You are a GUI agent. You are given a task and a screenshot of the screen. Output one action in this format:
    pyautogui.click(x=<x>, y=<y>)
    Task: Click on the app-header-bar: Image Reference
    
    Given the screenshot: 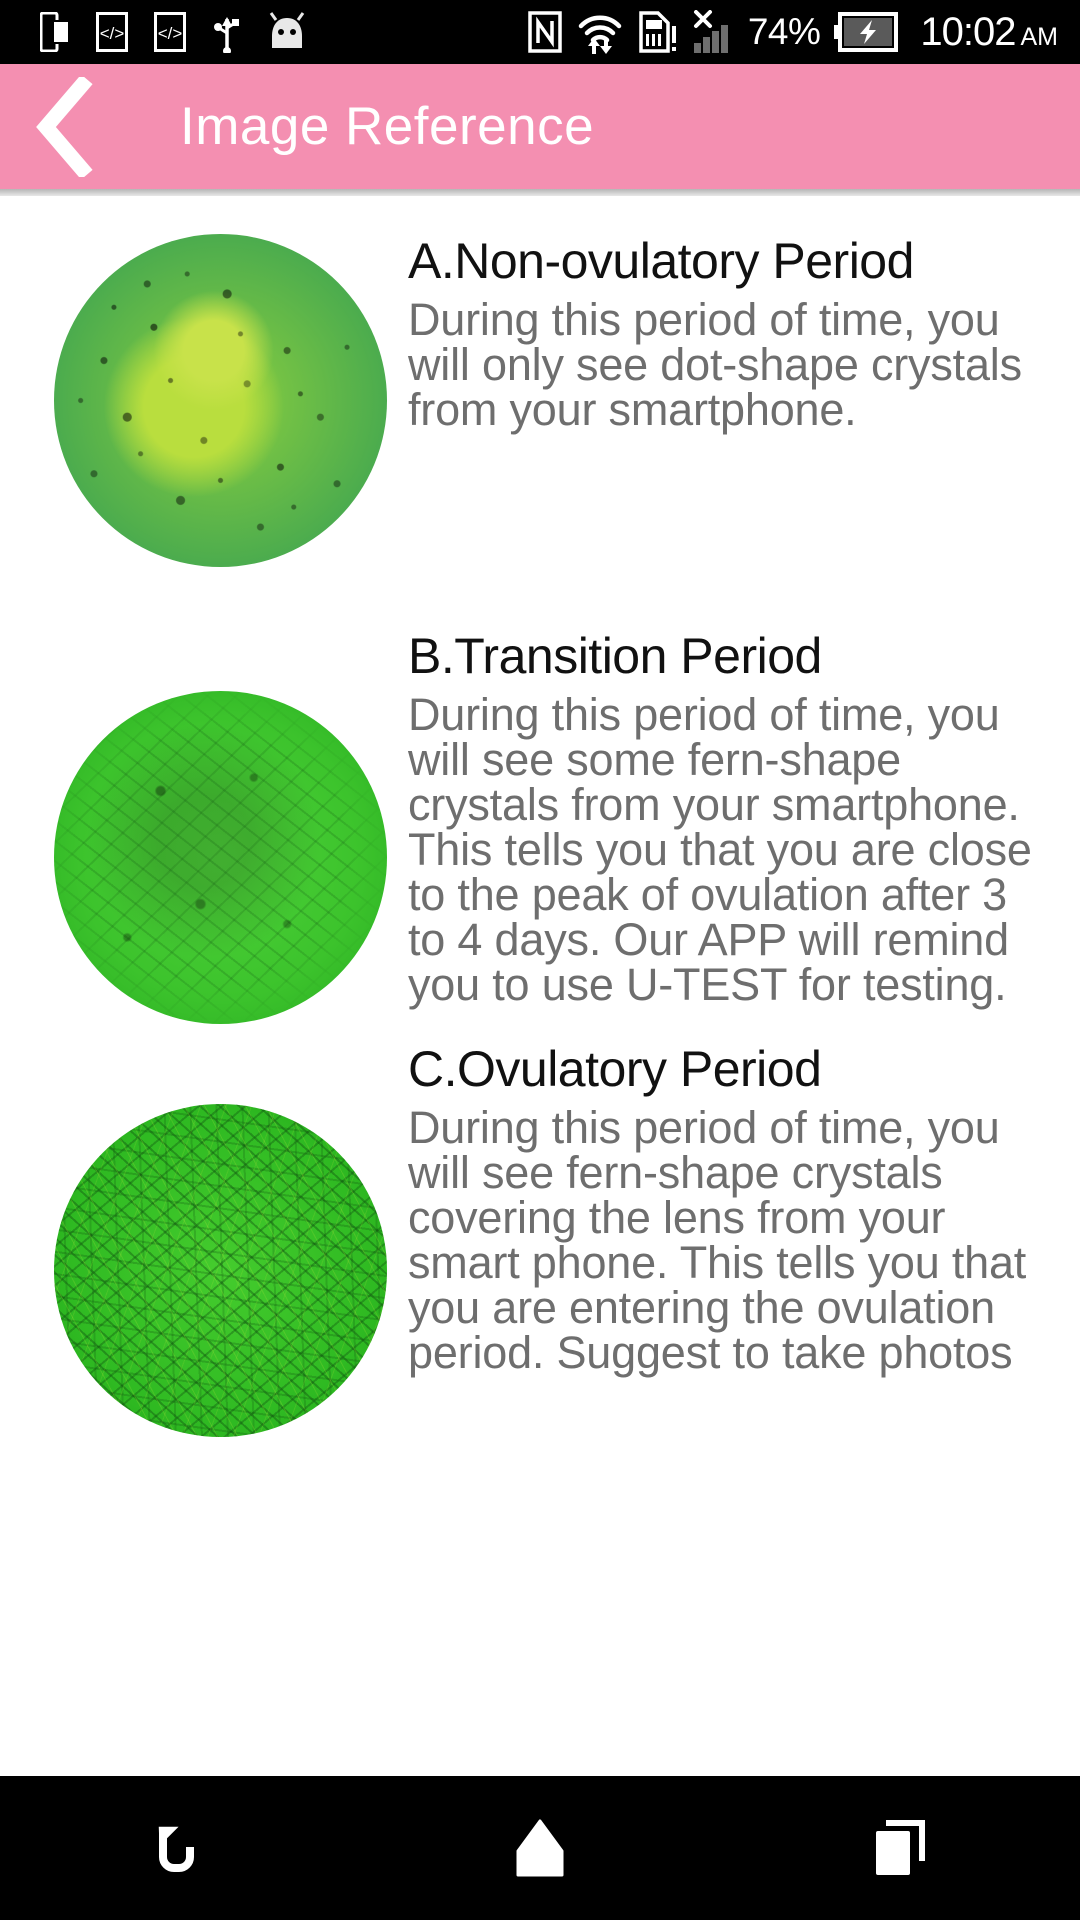 What is the action you would take?
    pyautogui.click(x=540, y=126)
    